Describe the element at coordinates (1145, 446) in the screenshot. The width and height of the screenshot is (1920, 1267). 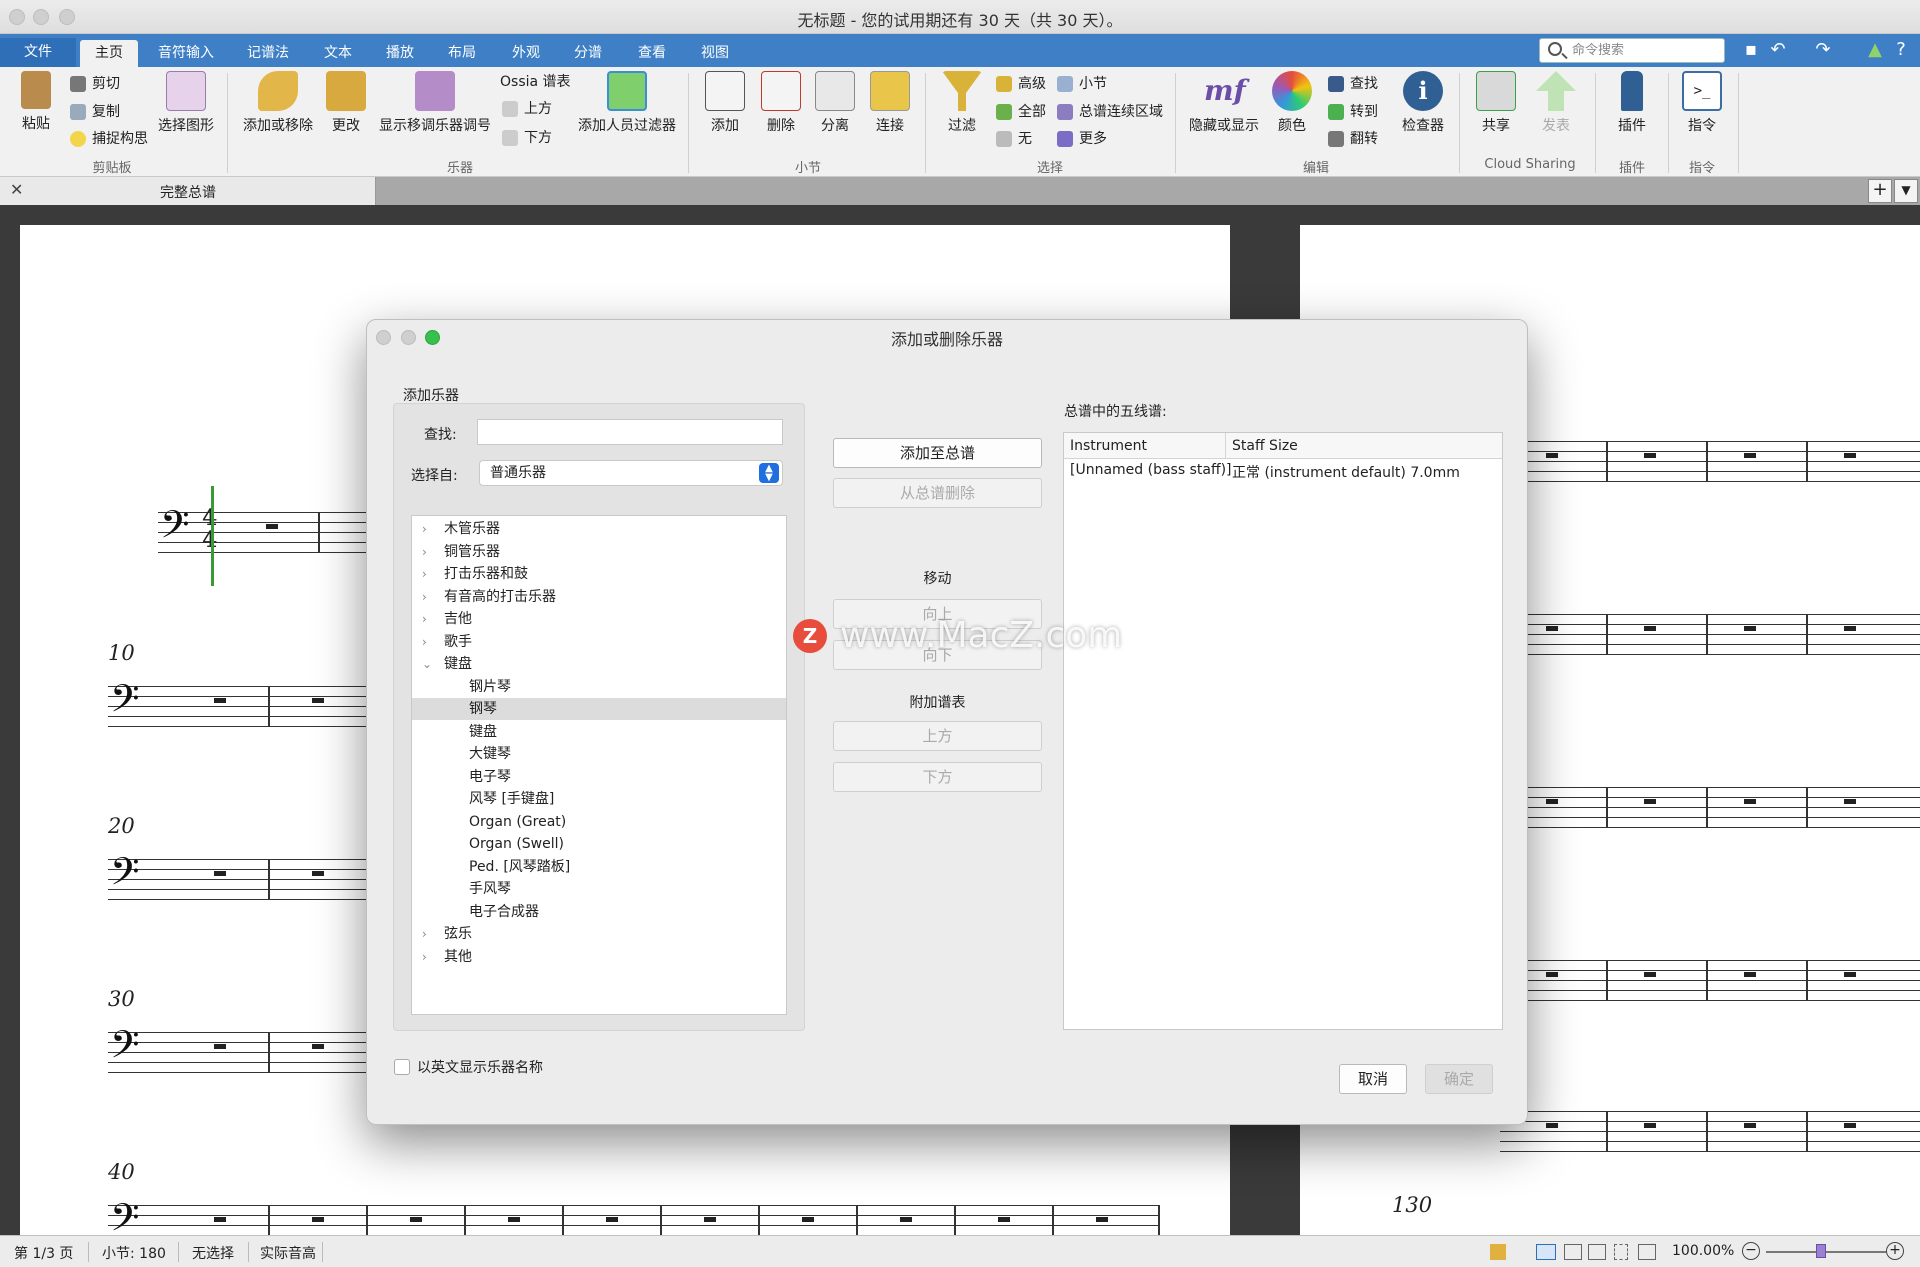
I see `column-header-instrument: Instrument` at that location.